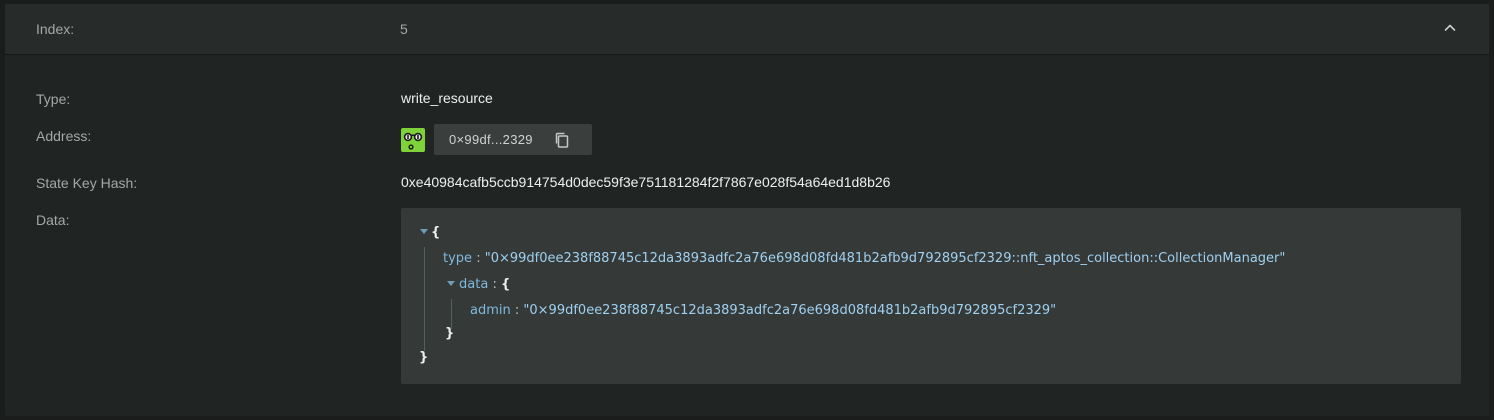 The height and width of the screenshot is (420, 1494). I want to click on index-header: Index: 5, so click(747, 29).